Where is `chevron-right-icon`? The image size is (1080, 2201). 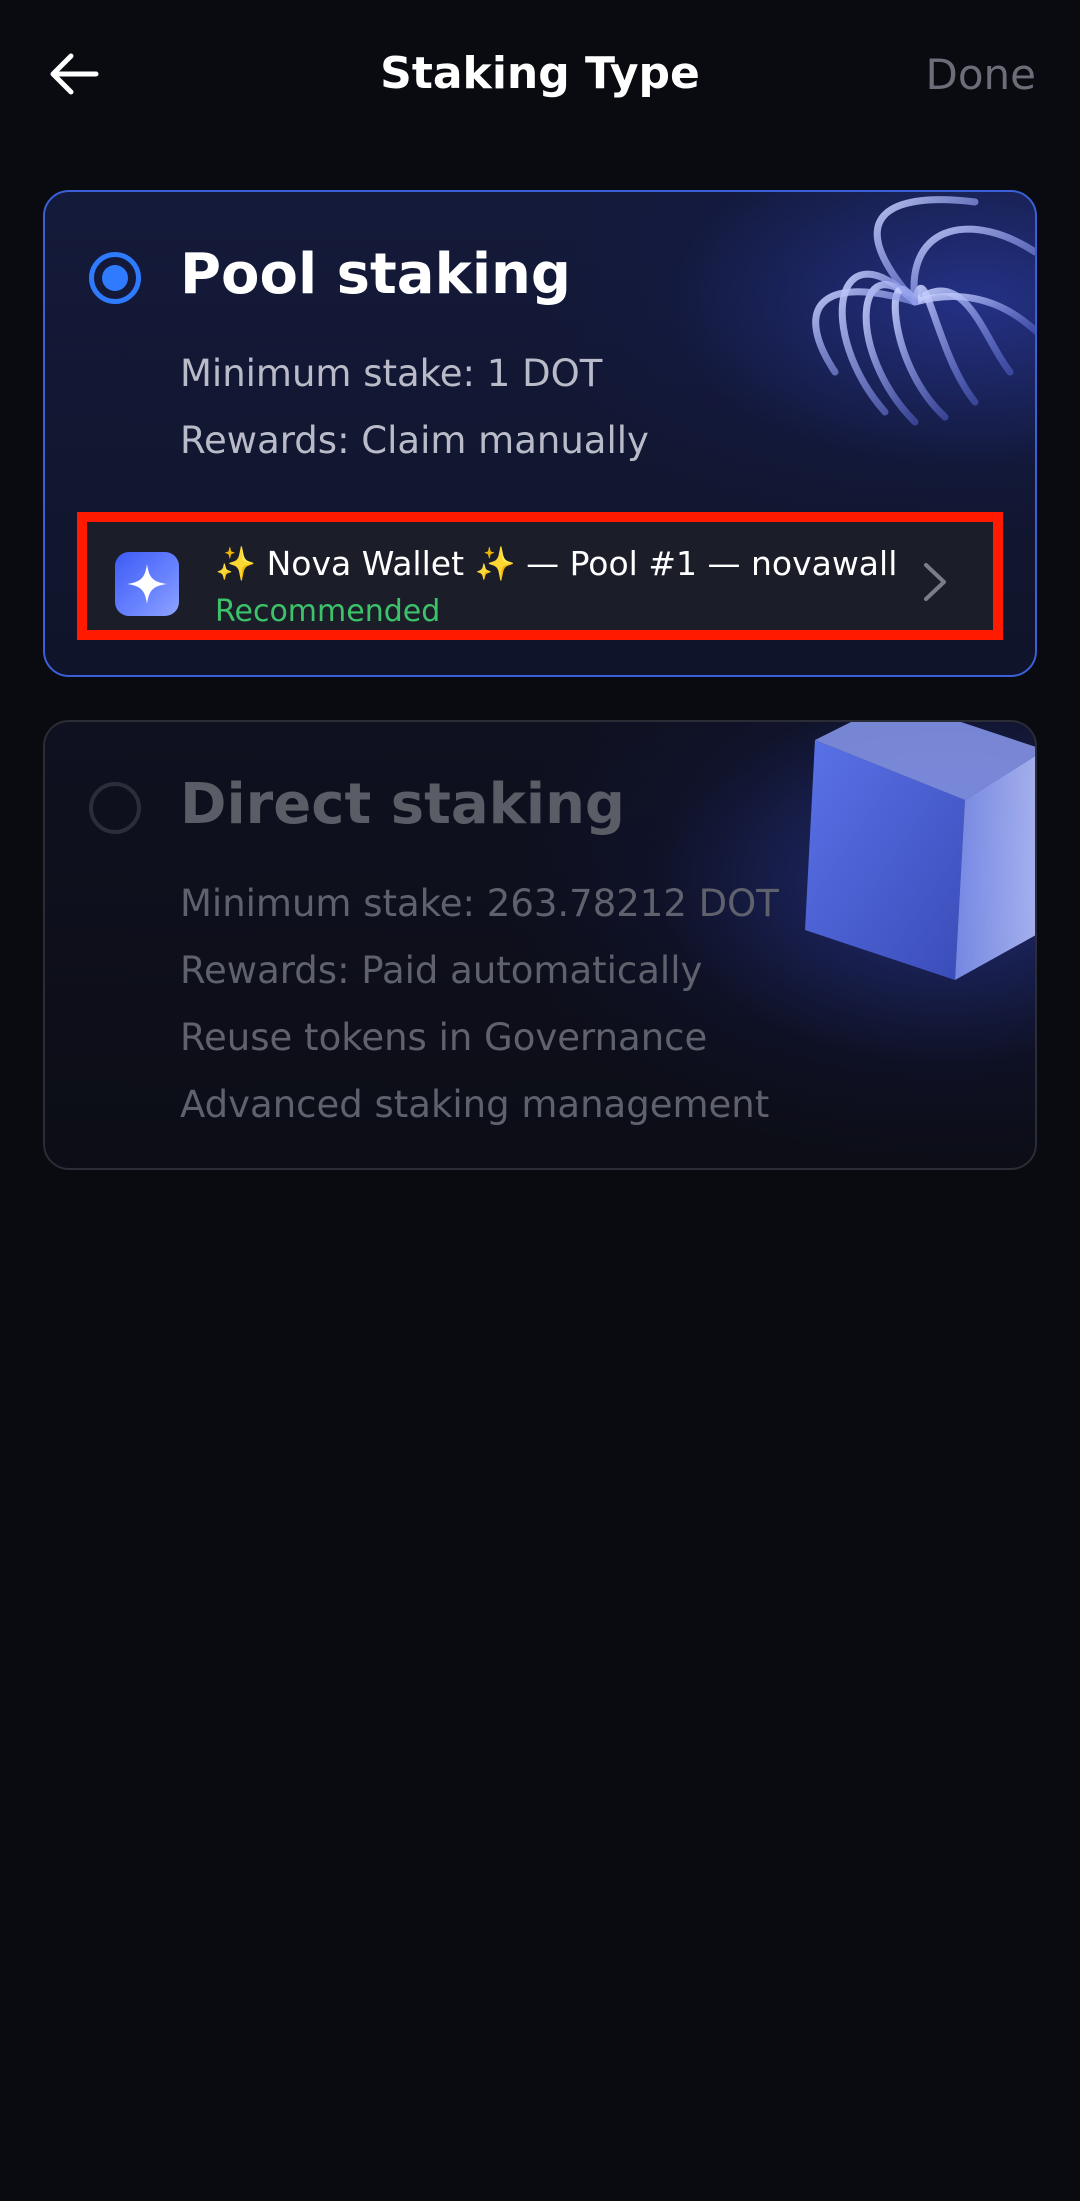
chevron-right-icon is located at coordinates (935, 582).